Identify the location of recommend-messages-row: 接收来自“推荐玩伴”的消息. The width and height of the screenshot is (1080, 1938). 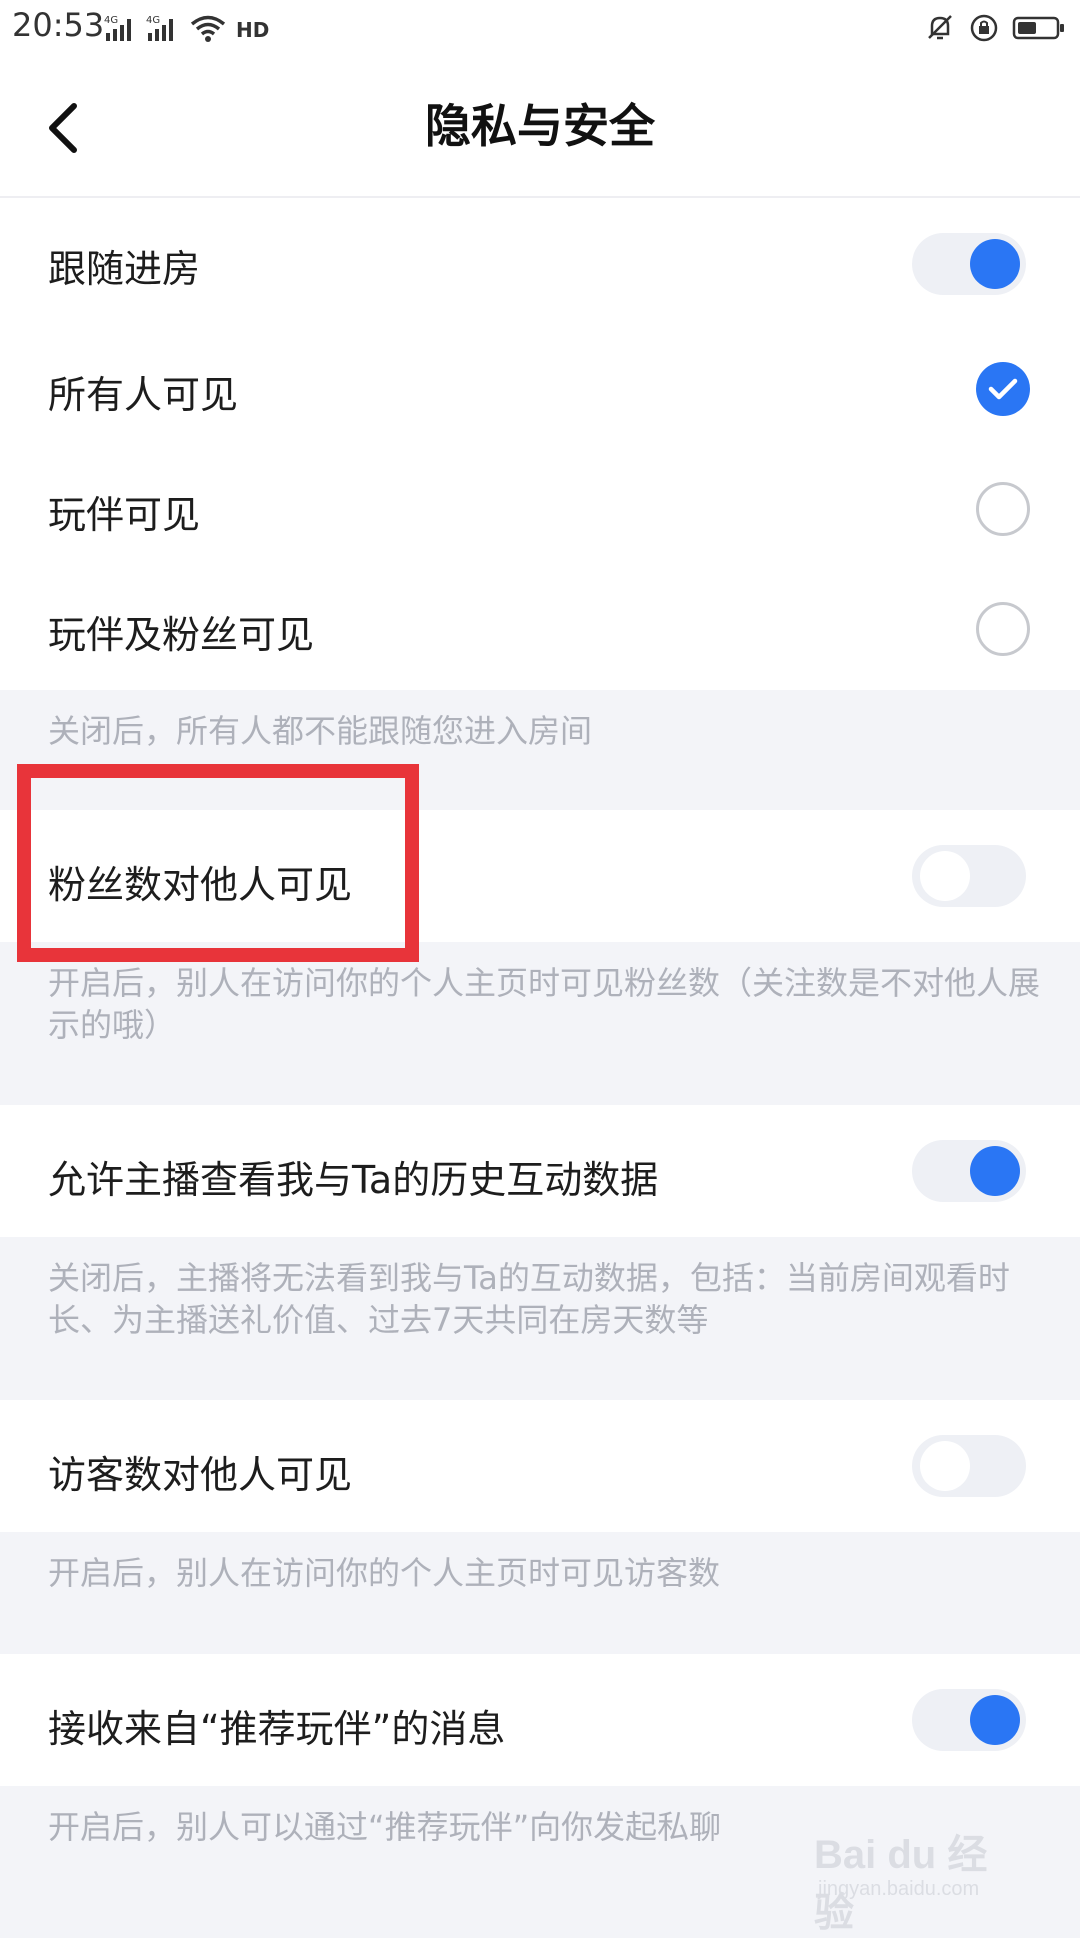
(540, 1720).